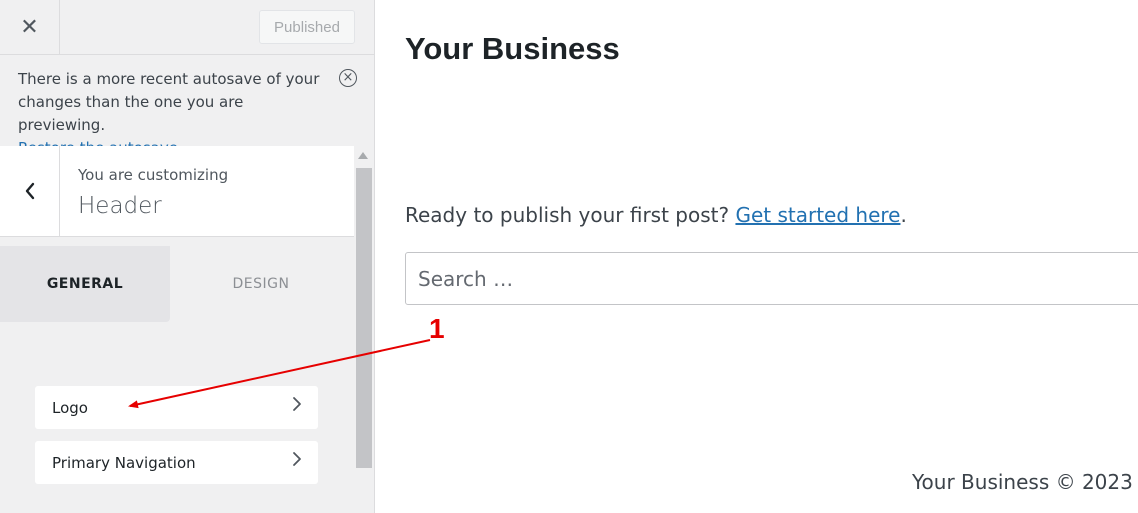 This screenshot has width=1138, height=513. What do you see at coordinates (307, 27) in the screenshot?
I see `published-button: Published` at bounding box center [307, 27].